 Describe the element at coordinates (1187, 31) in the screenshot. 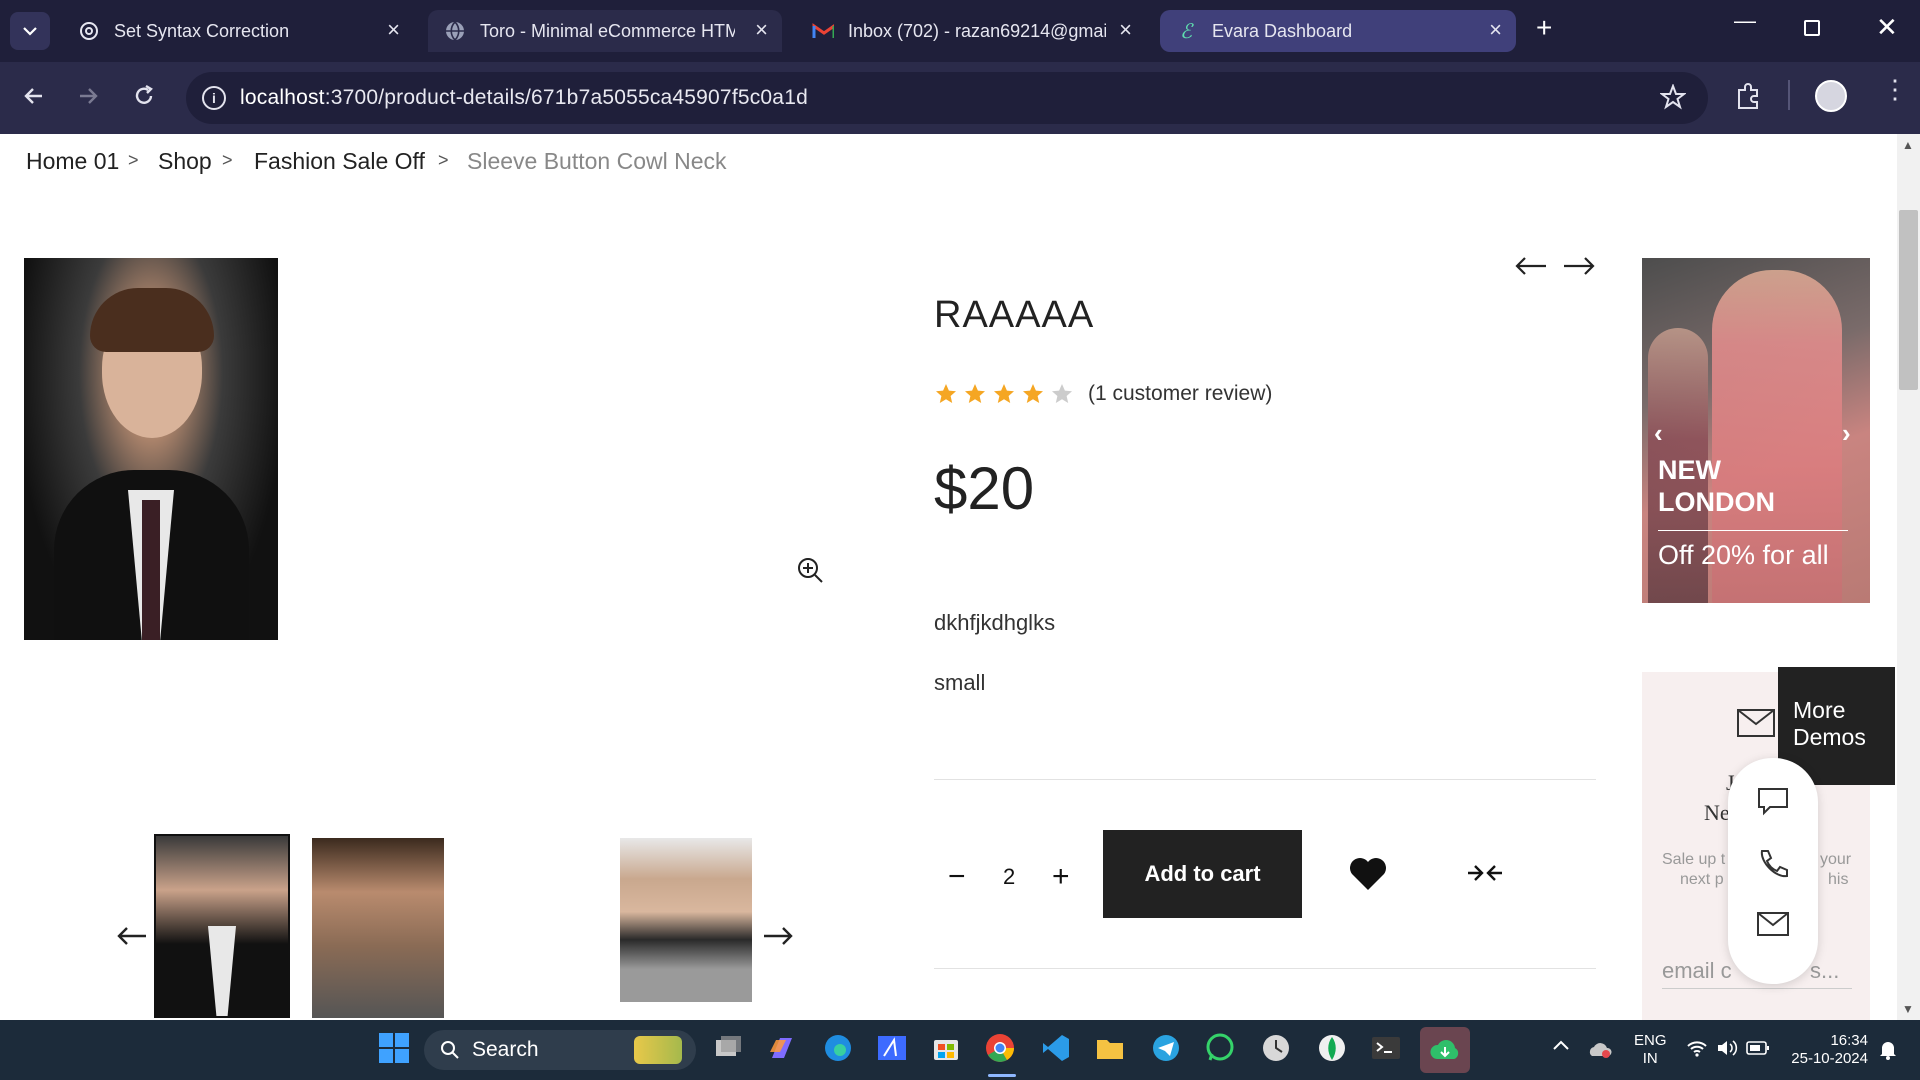

I see `evara-icon: ℰ` at that location.